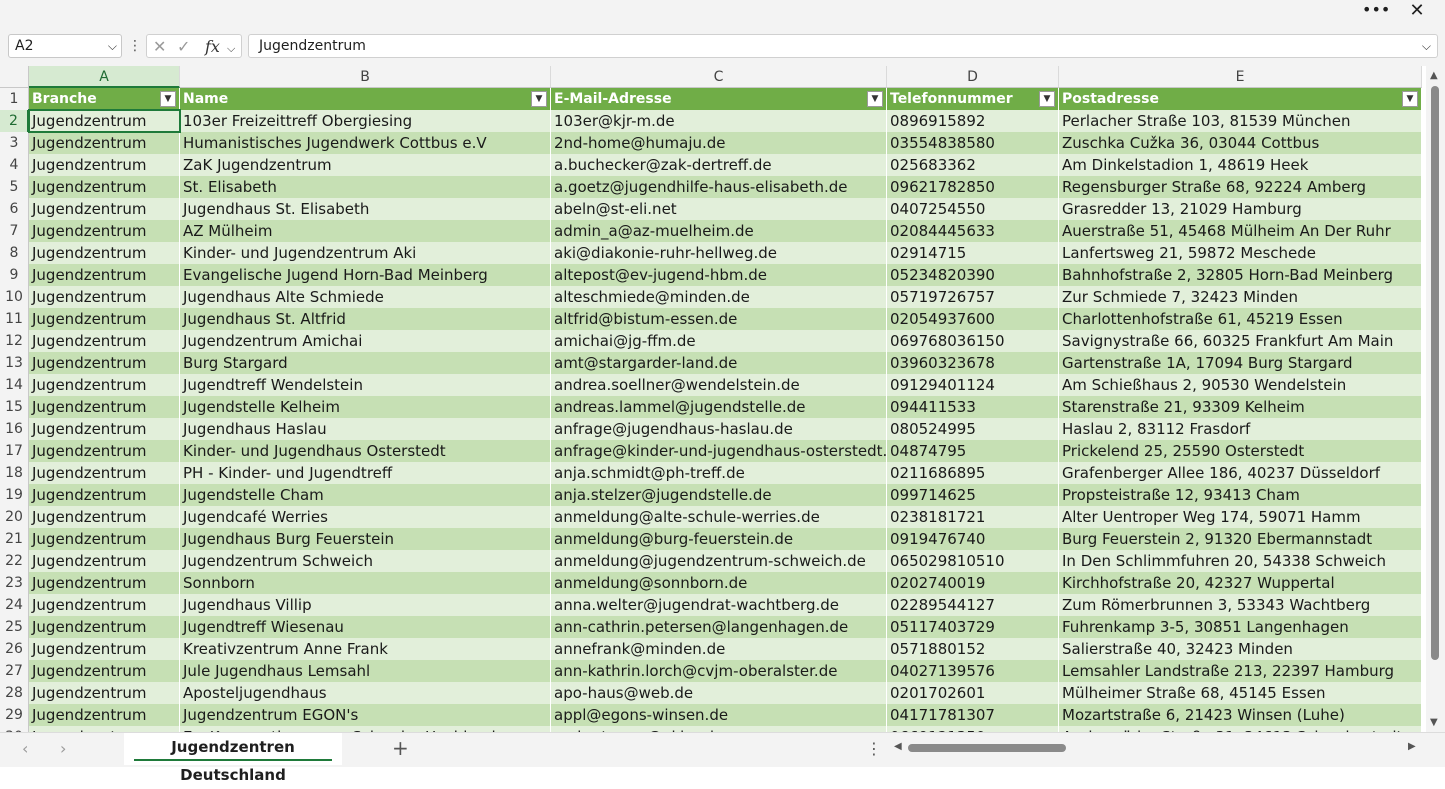 The image size is (1445, 789). Describe the element at coordinates (973, 209) in the screenshot. I see `table-cell: 0407254550` at that location.